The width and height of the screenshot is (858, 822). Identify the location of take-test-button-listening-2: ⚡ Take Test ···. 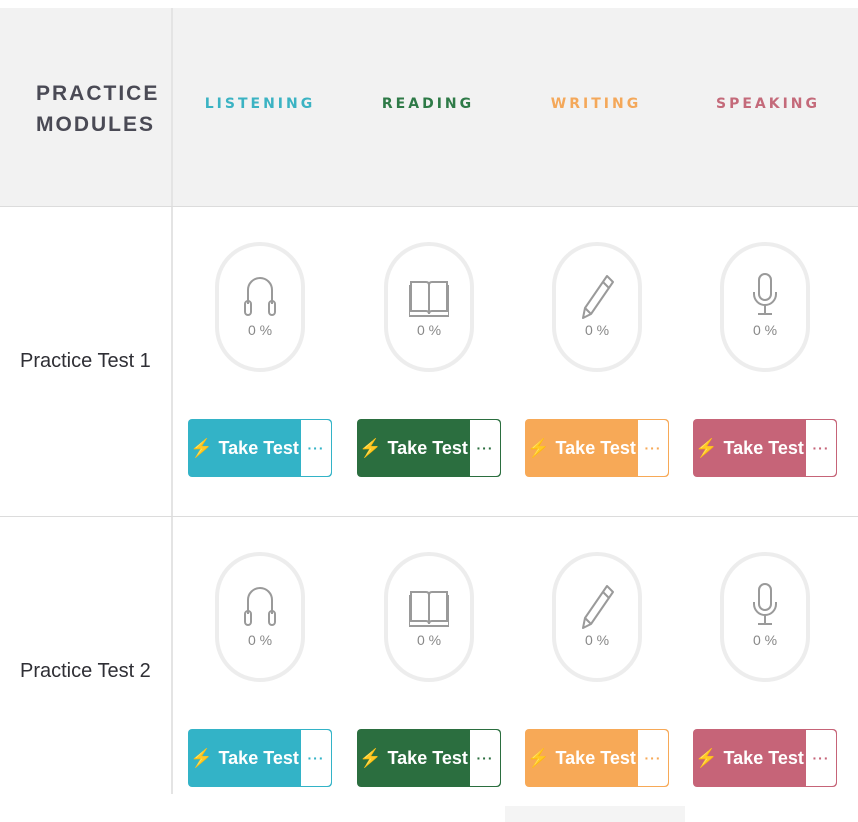
(260, 758).